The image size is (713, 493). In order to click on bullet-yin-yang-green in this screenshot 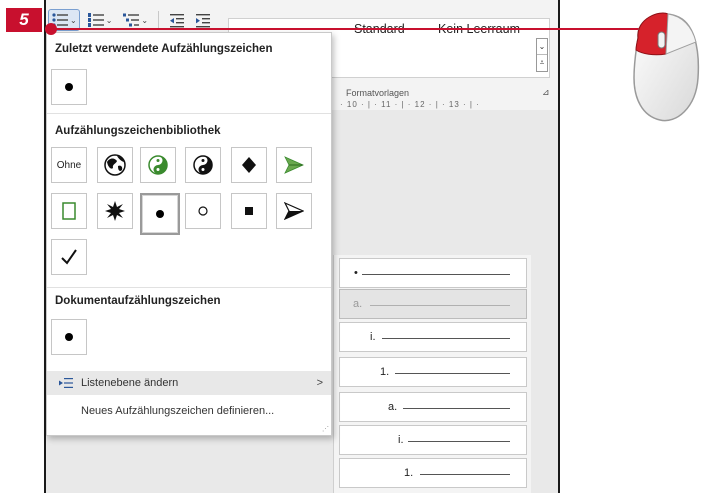, I will do `click(158, 165)`.